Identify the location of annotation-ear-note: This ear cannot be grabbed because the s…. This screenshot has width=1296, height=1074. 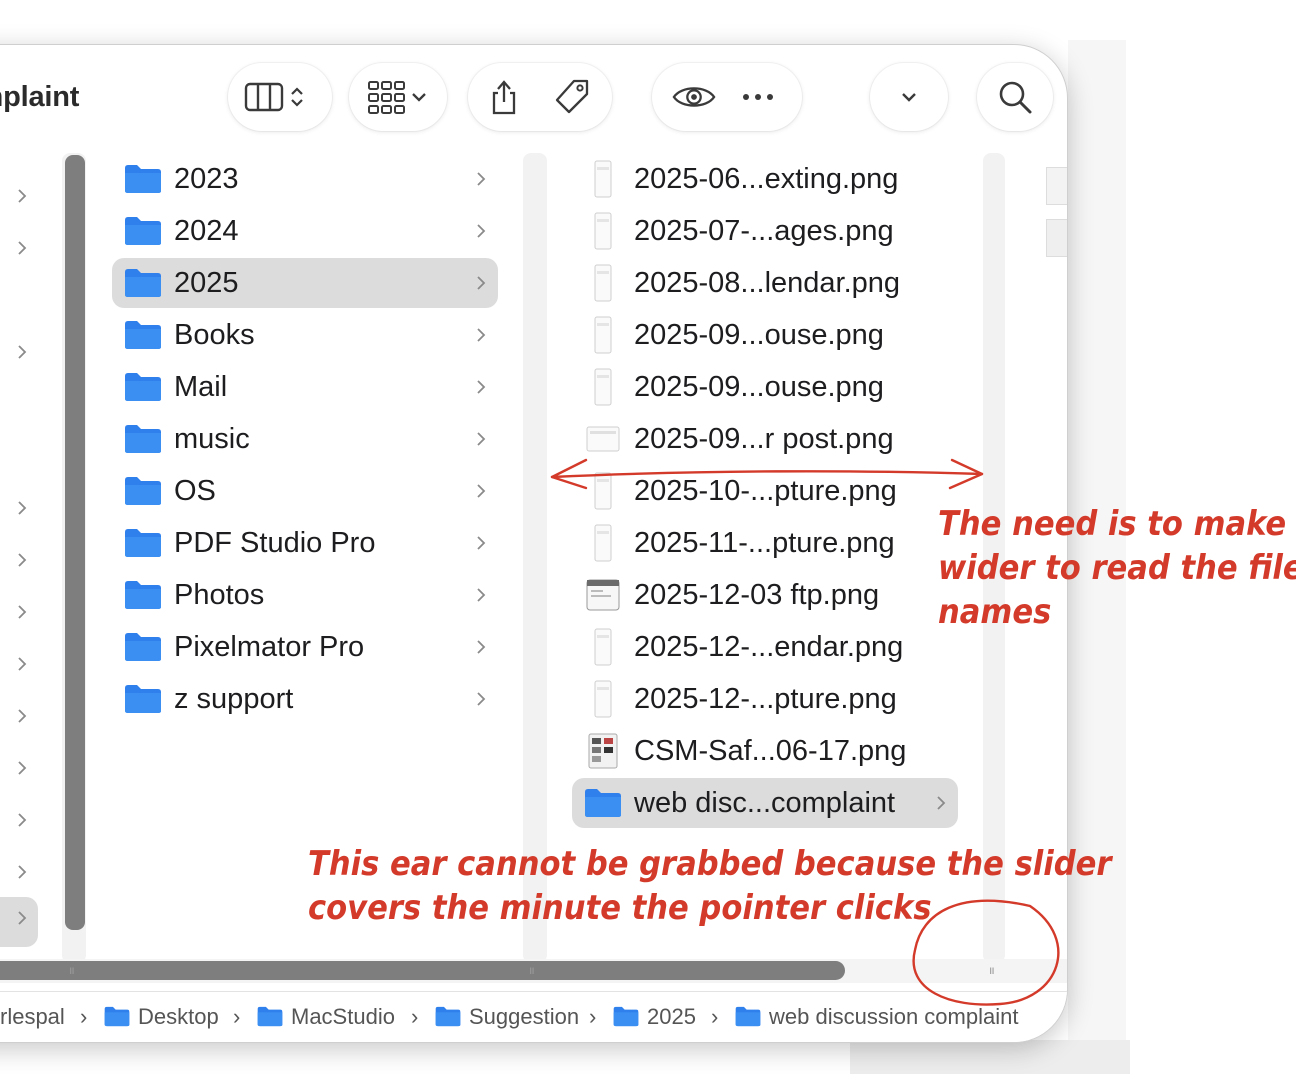
(710, 886).